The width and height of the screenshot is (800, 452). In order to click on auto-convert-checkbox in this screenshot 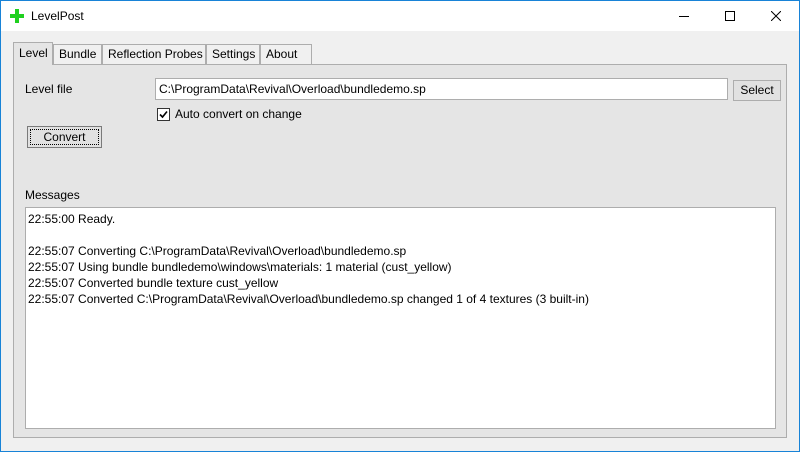, I will do `click(163, 114)`.